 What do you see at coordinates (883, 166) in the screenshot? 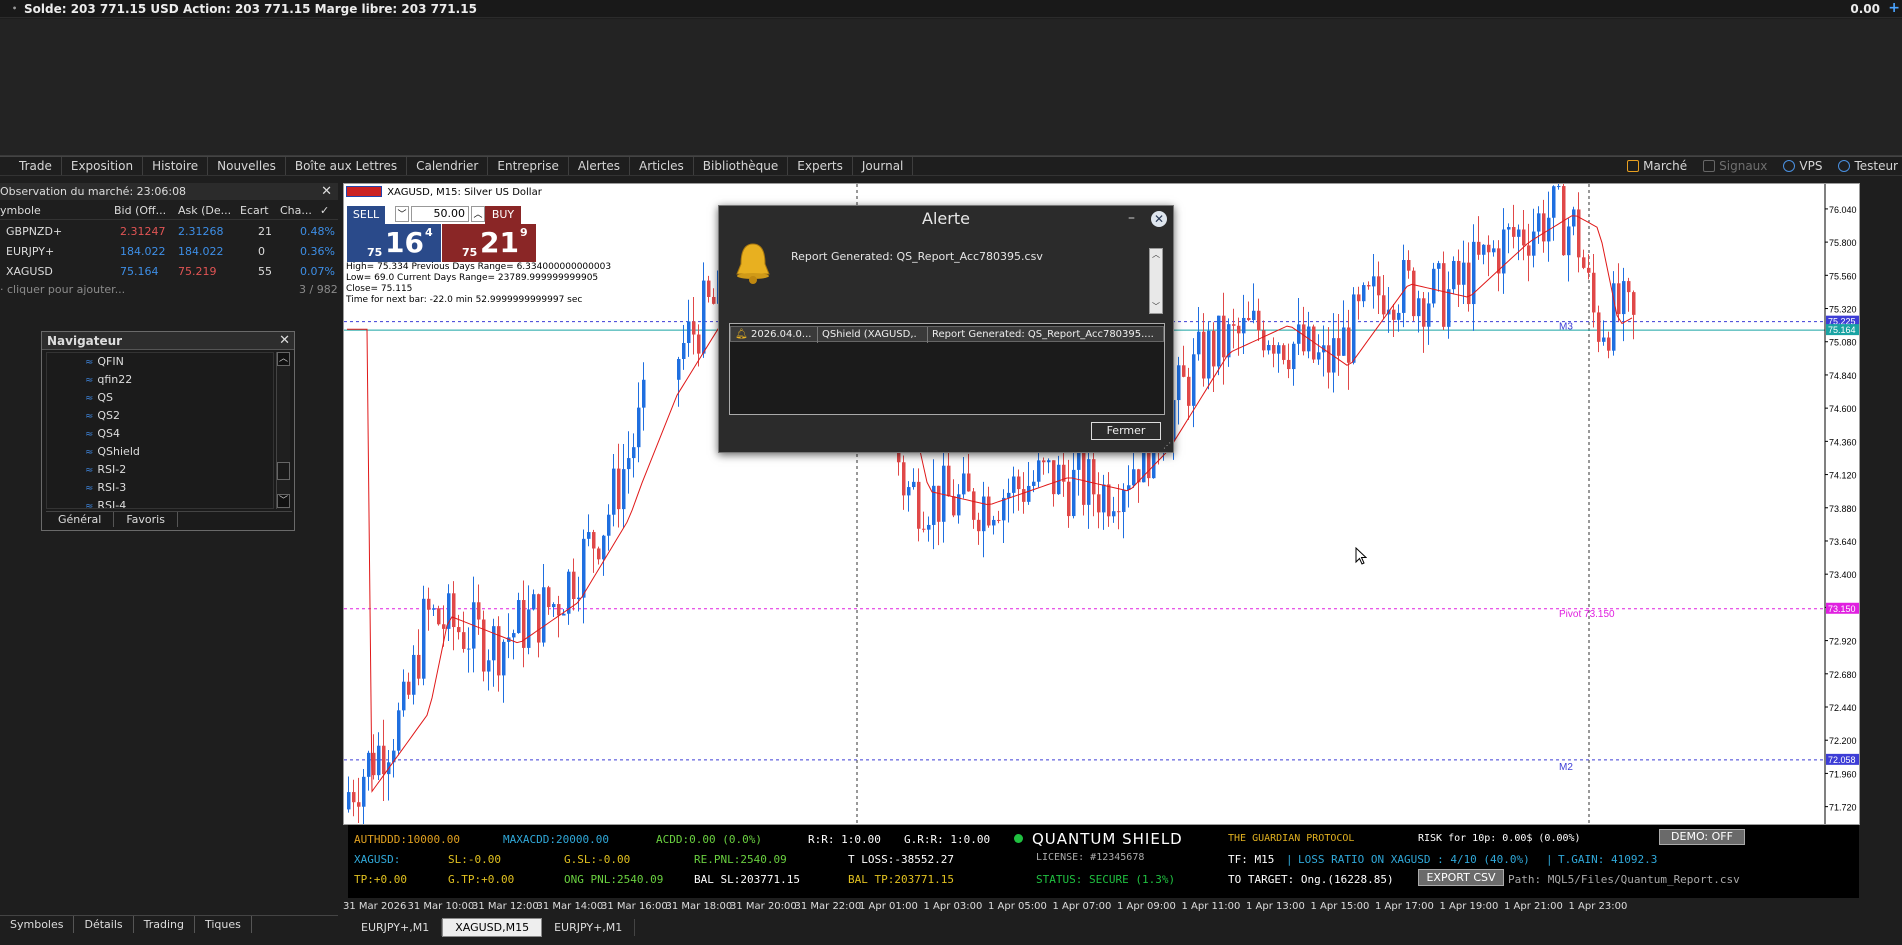
I see `tab-journal: Journal` at bounding box center [883, 166].